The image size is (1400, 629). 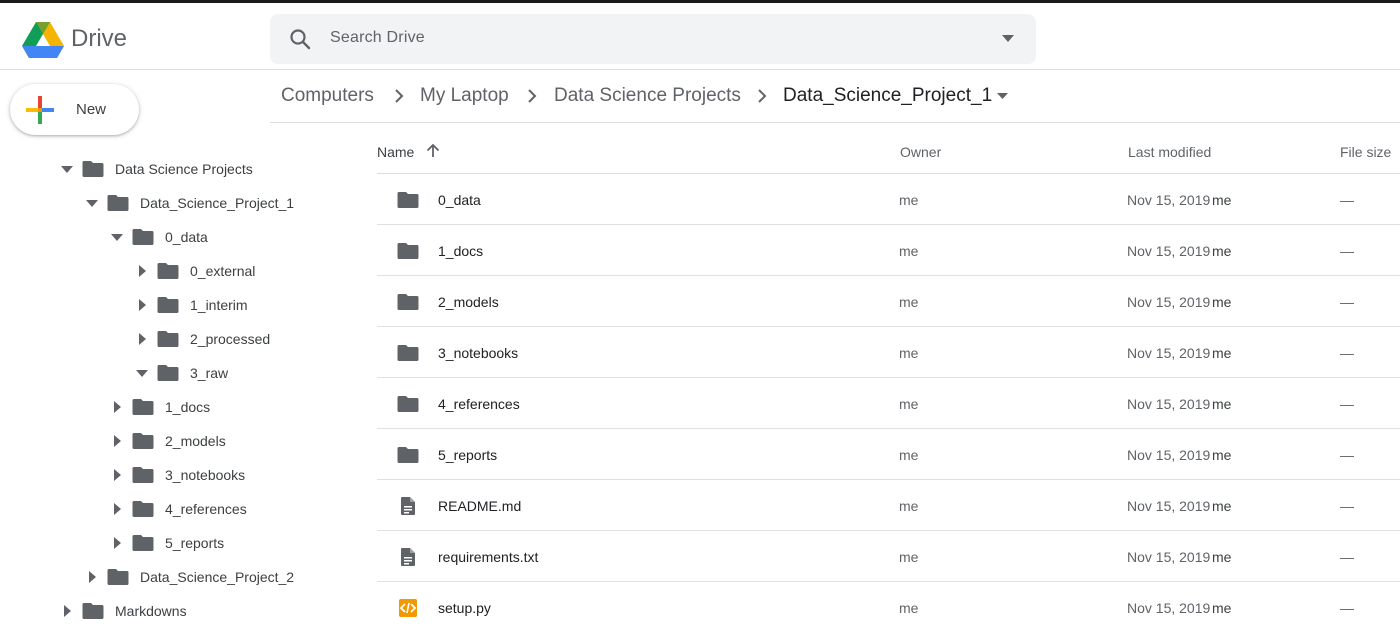 What do you see at coordinates (223, 271) in the screenshot?
I see `tree-item-label: 0_external` at bounding box center [223, 271].